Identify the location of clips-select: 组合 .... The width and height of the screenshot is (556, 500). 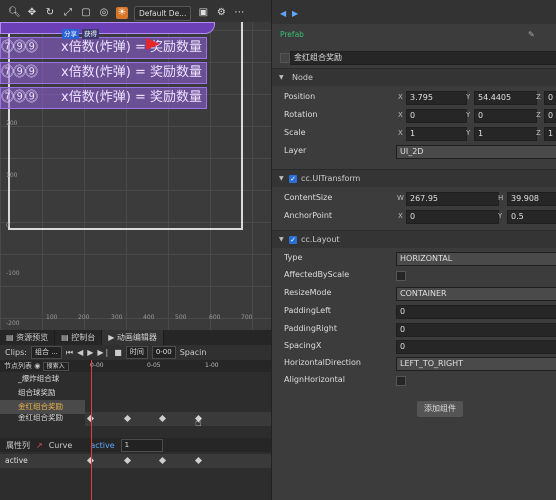
(46, 352).